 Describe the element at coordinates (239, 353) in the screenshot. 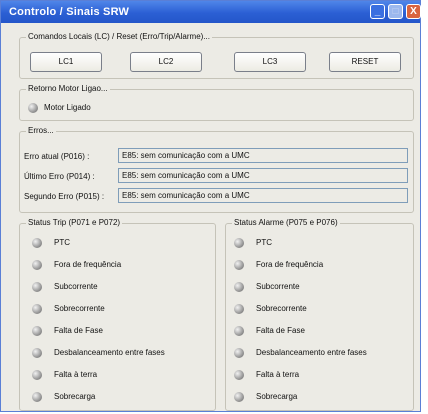

I see `alarm-imbalance-led-icon` at that location.